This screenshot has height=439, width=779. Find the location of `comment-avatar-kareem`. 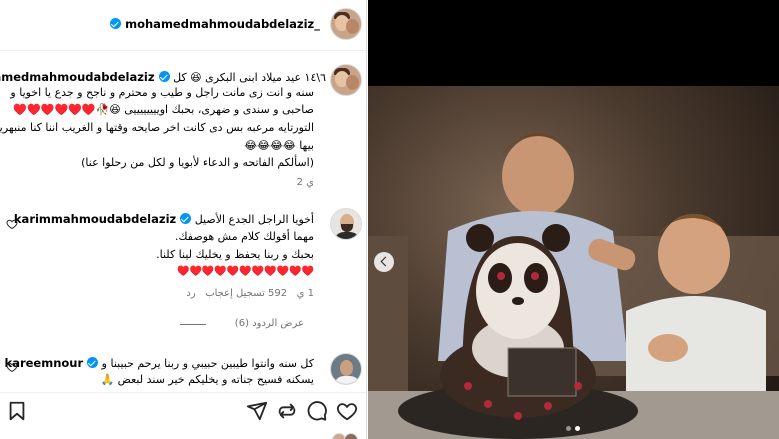

comment-avatar-kareem is located at coordinates (346, 369).